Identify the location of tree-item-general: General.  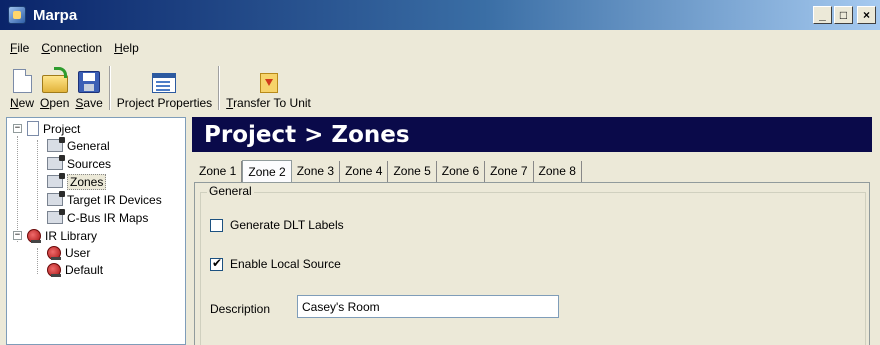
(78, 145).